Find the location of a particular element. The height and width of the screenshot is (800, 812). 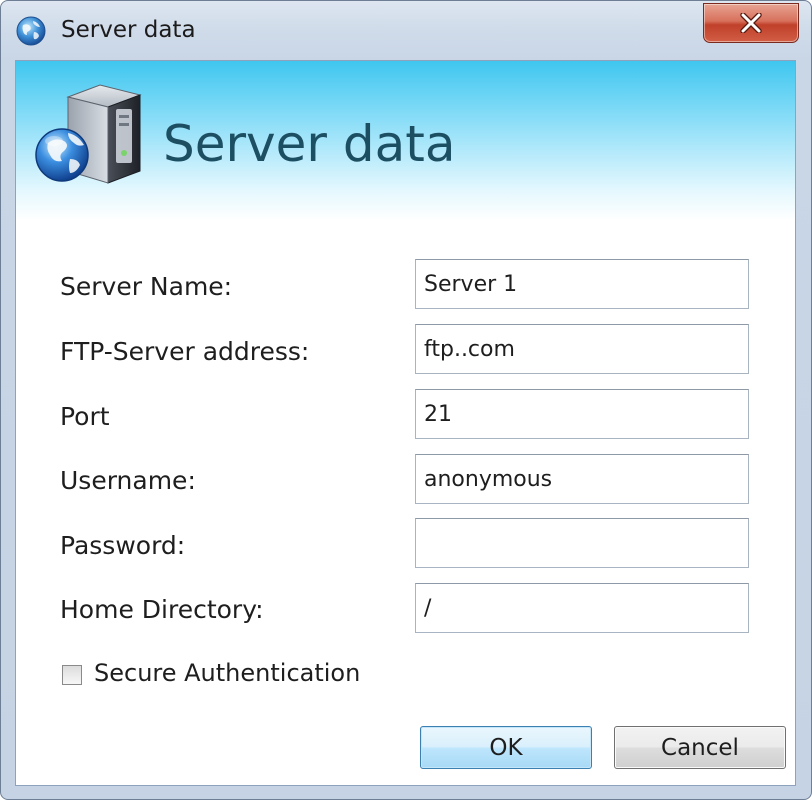

close-icon is located at coordinates (751, 23).